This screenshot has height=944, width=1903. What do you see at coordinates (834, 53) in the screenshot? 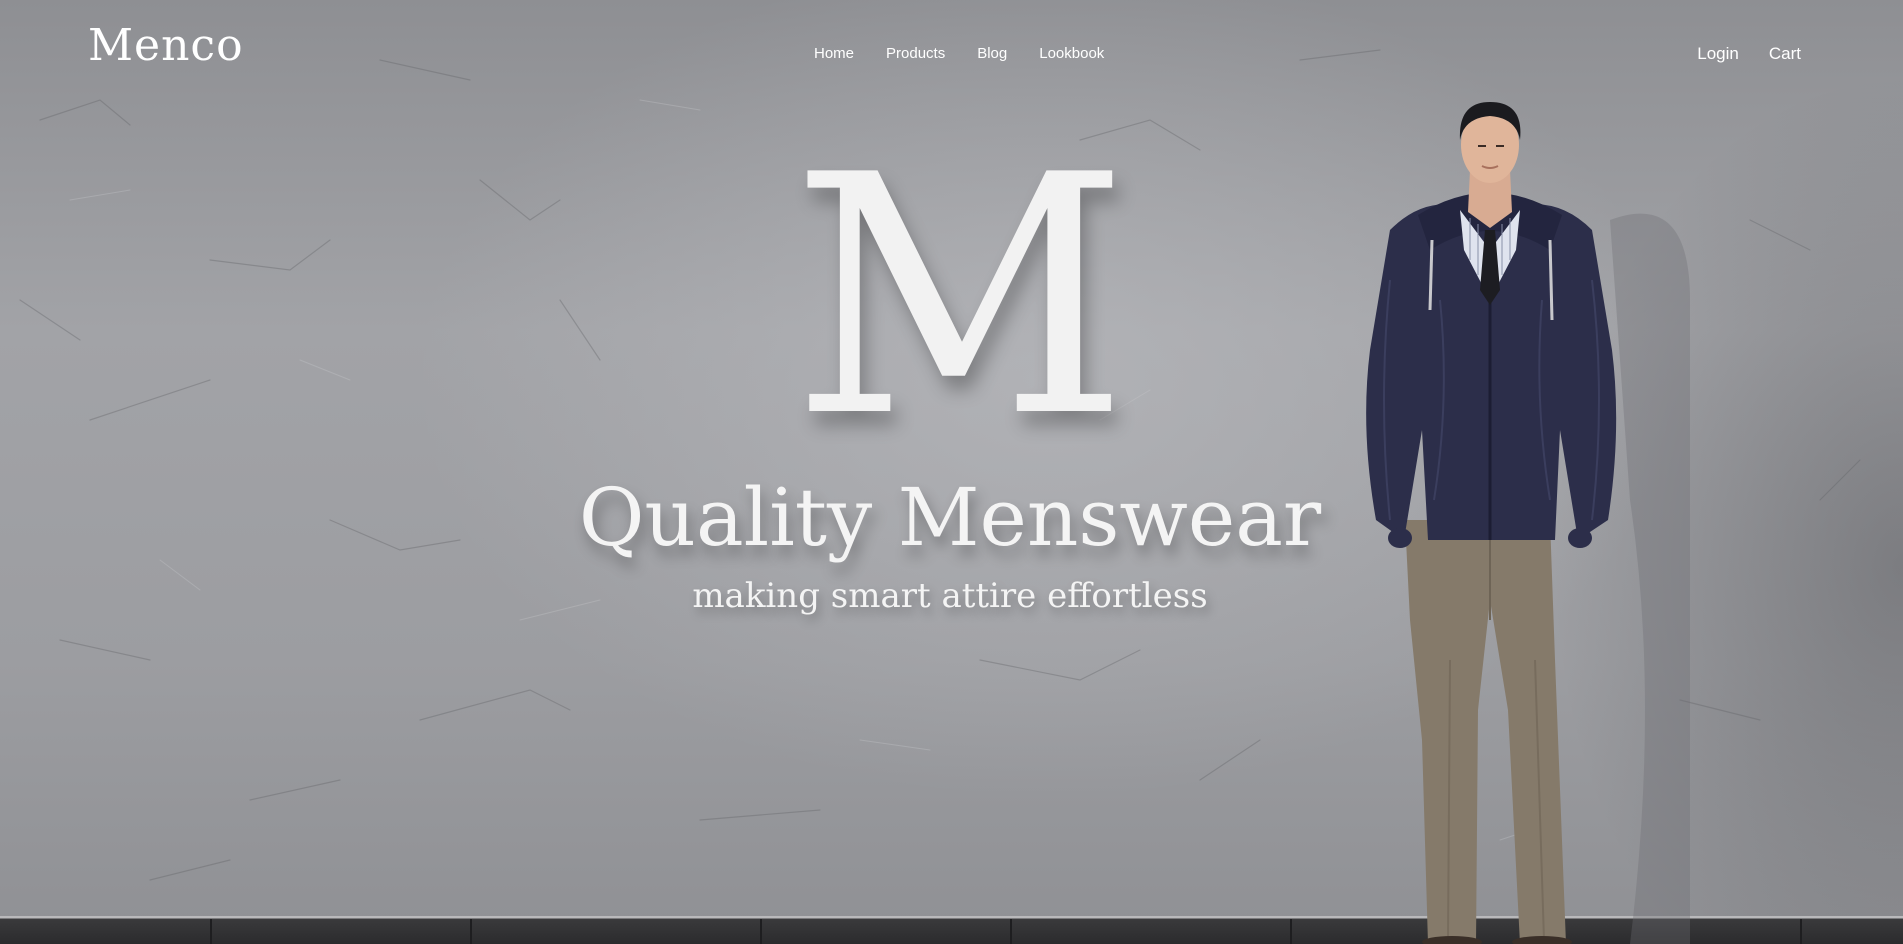
I see `nav-item-home: Home` at bounding box center [834, 53].